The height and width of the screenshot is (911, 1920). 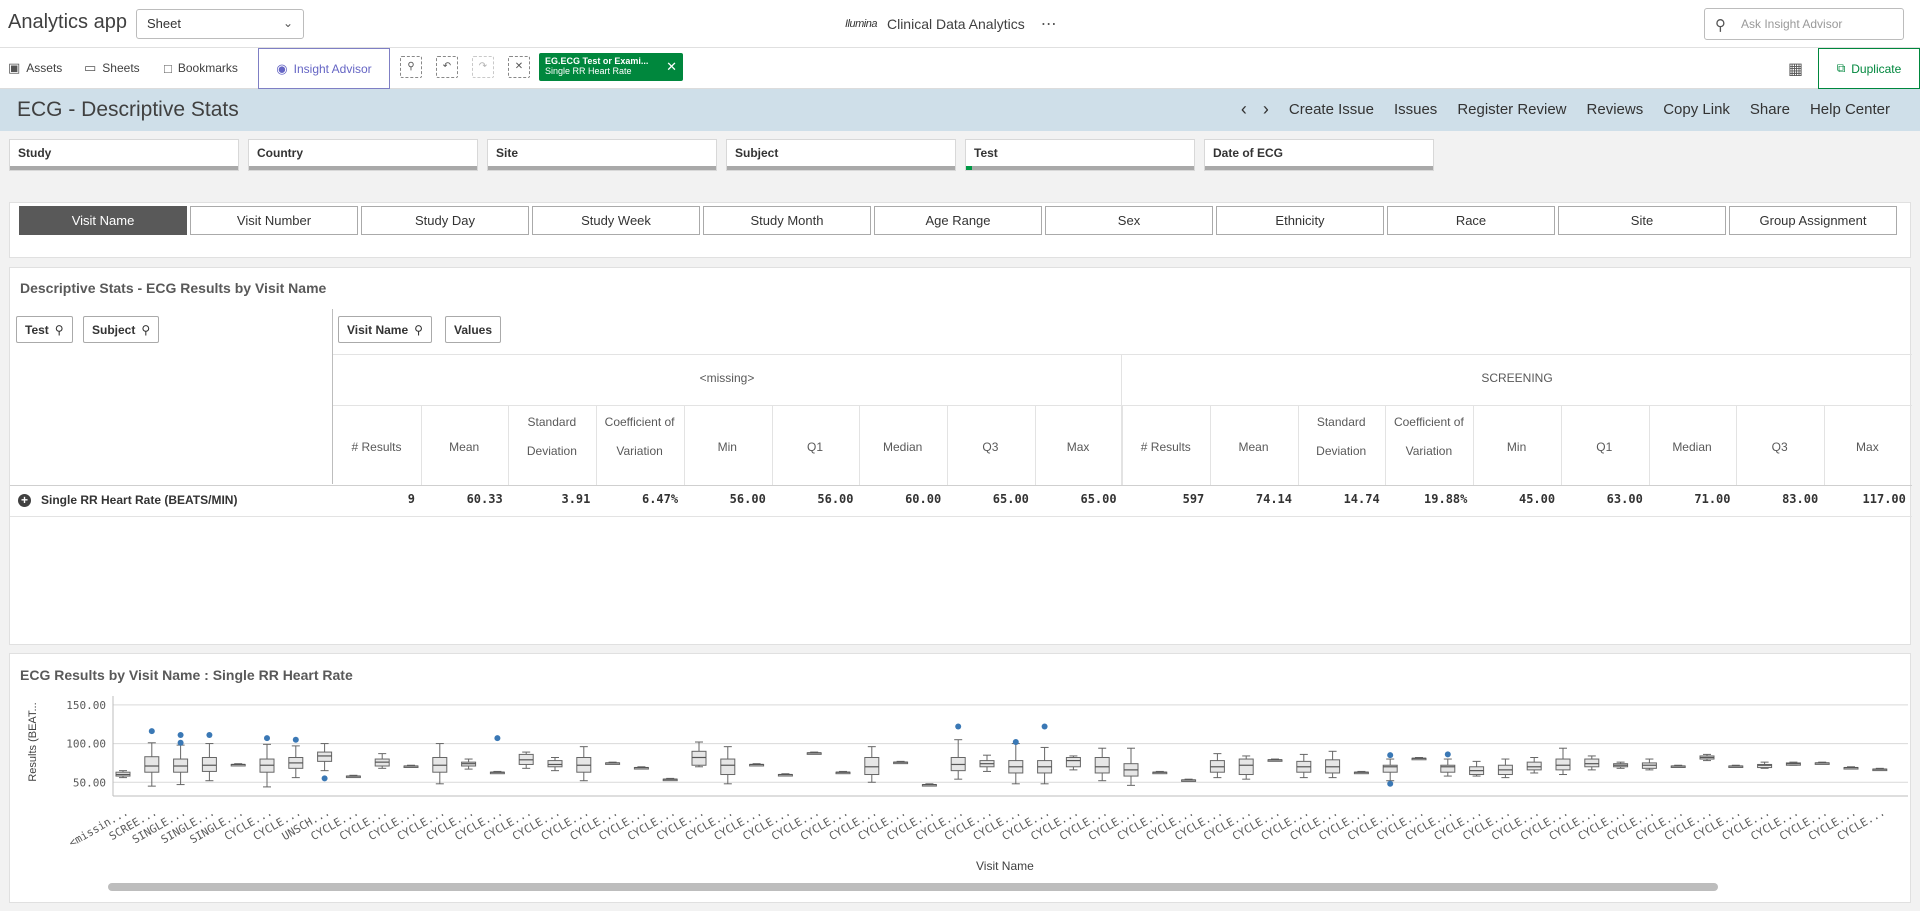 What do you see at coordinates (465, 67) in the screenshot?
I see `selection-tools: ⚲ ↶ ↷ ✕` at bounding box center [465, 67].